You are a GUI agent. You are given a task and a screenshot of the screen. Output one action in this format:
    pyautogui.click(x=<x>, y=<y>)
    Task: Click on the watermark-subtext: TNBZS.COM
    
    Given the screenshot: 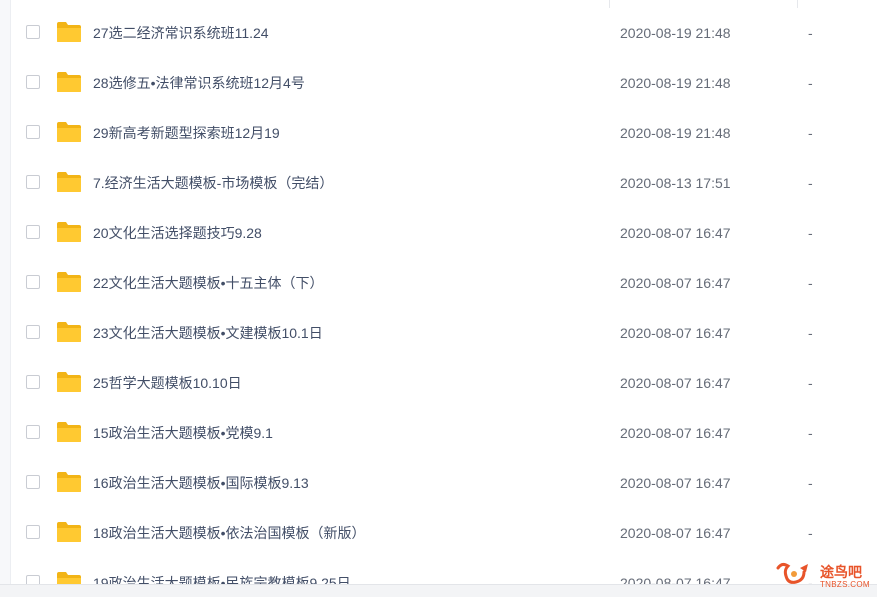 What is the action you would take?
    pyautogui.click(x=845, y=584)
    